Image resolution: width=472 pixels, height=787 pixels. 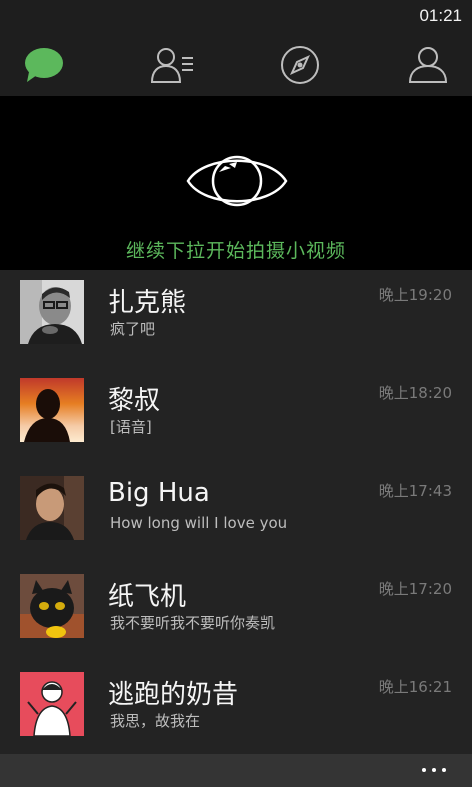 I want to click on pull-hint-text: 继续下拉开始拍摄小视频, so click(x=235, y=251).